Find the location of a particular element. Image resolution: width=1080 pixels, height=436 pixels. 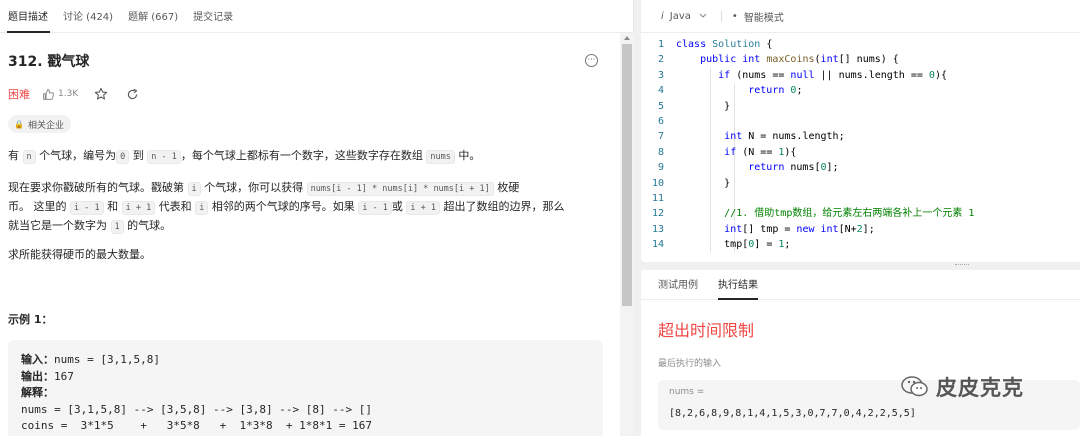

watermark: 皮皮克克 is located at coordinates (962, 387).